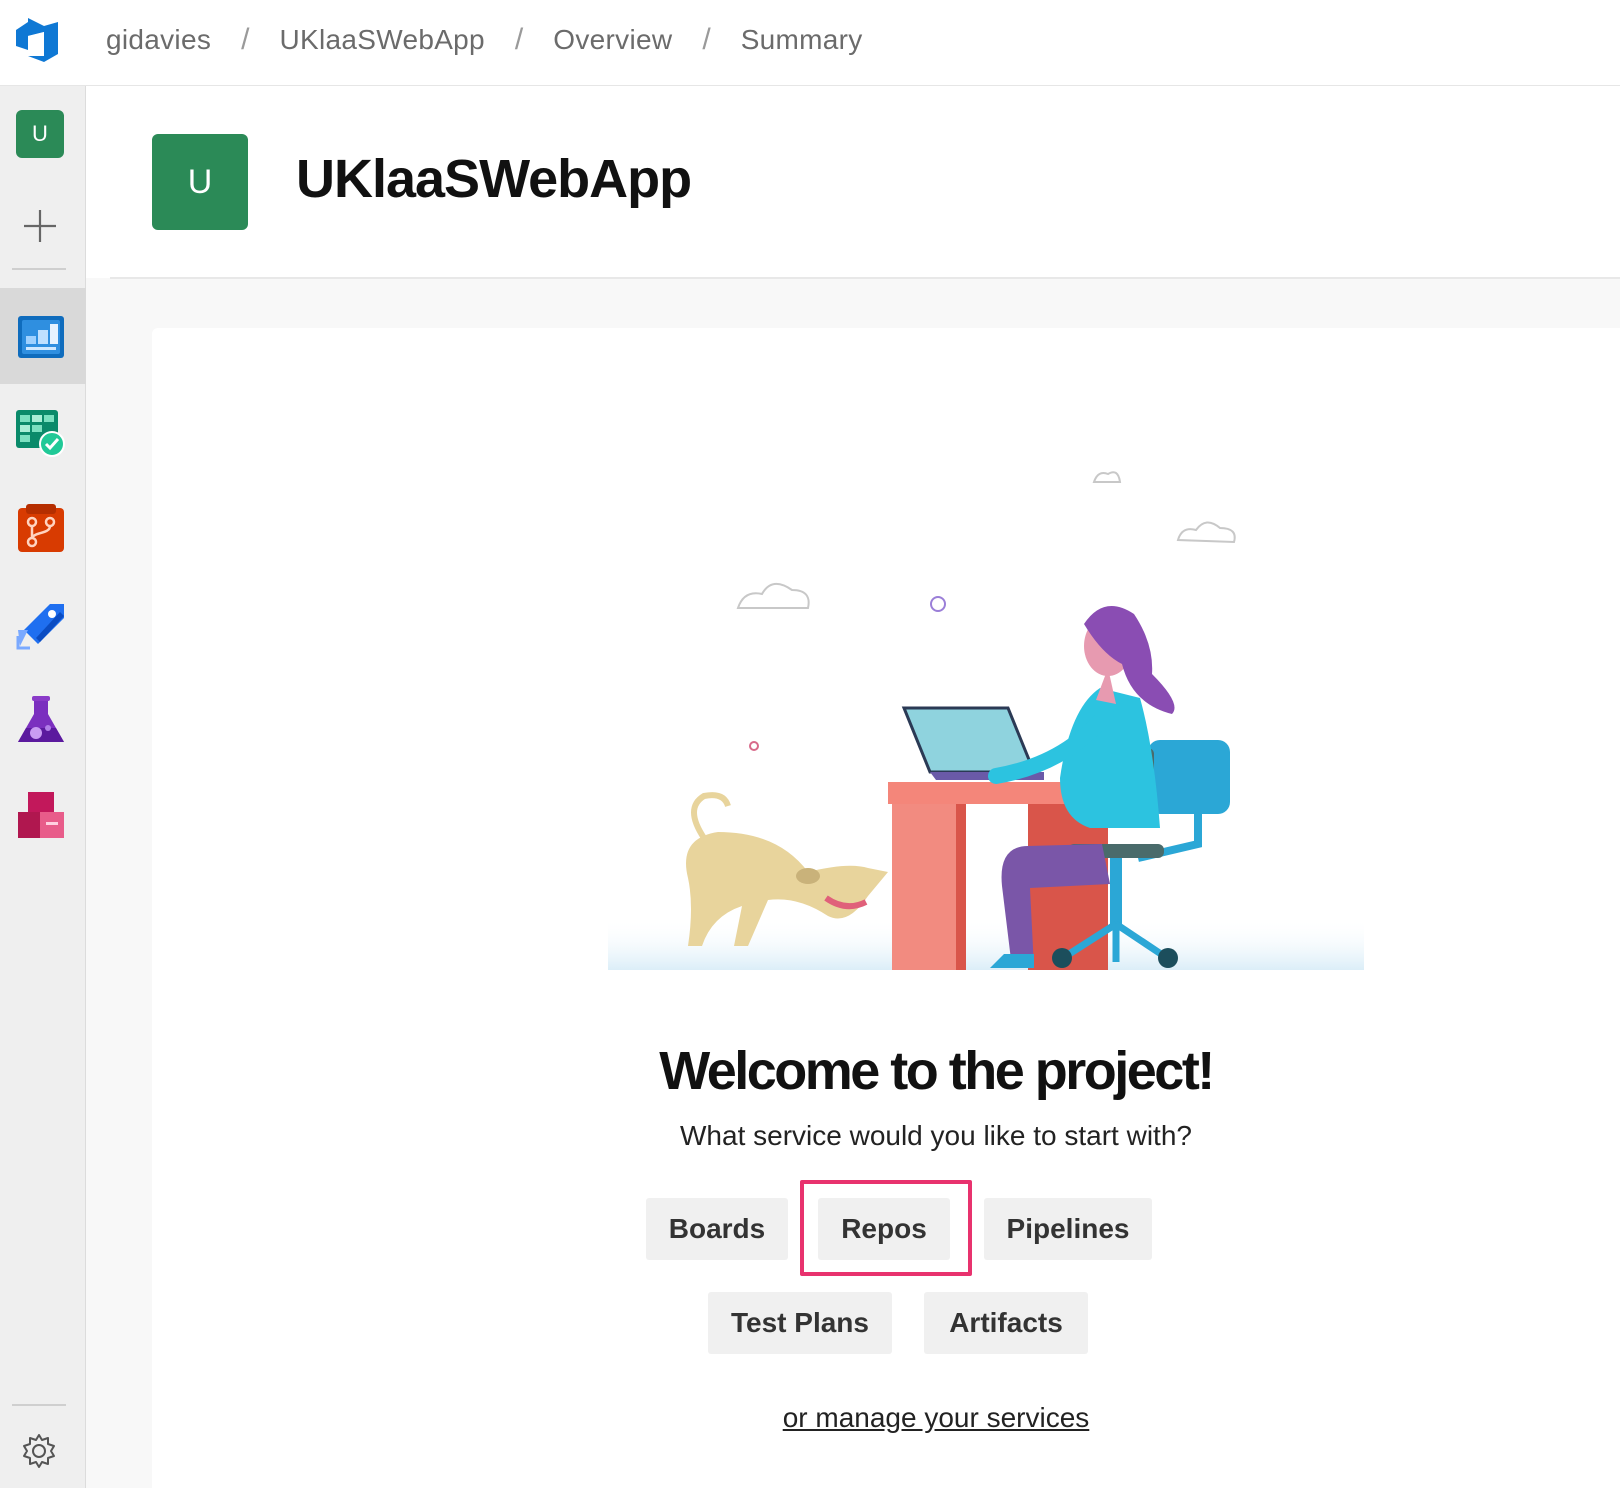 The image size is (1620, 1488). What do you see at coordinates (1006, 1323) in the screenshot?
I see `service-artifacts-button: Artifacts` at bounding box center [1006, 1323].